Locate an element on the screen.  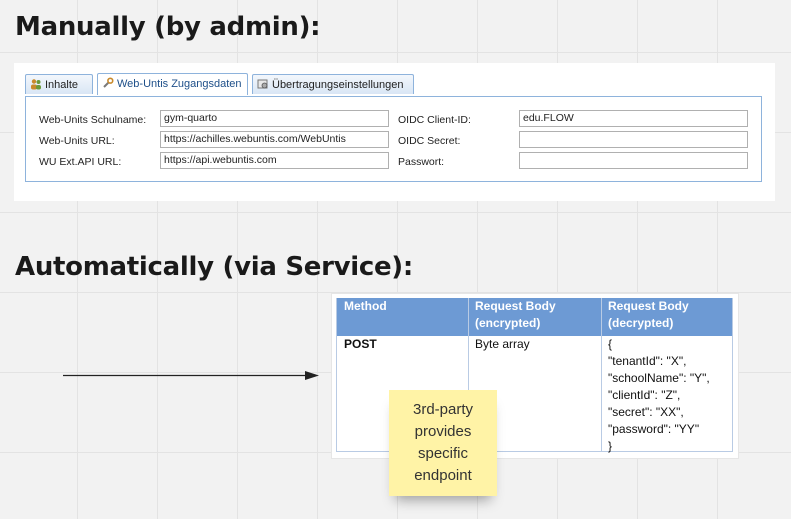
ext-api-url-label: WU Ext.API URL: is located at coordinates (80, 162).